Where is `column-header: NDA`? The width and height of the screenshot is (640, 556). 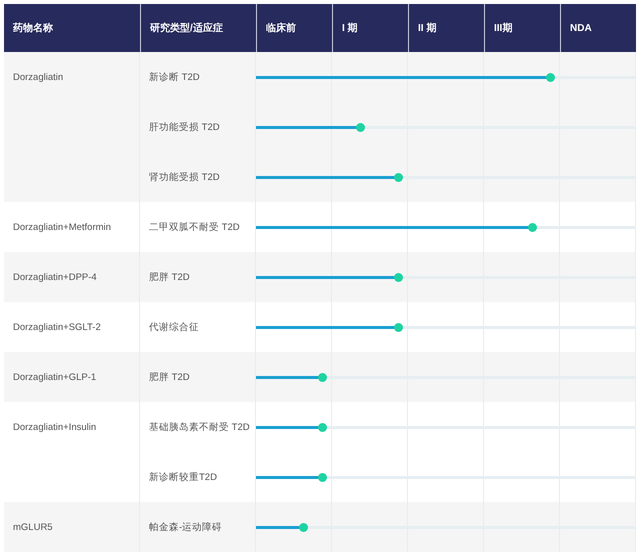 column-header: NDA is located at coordinates (598, 28).